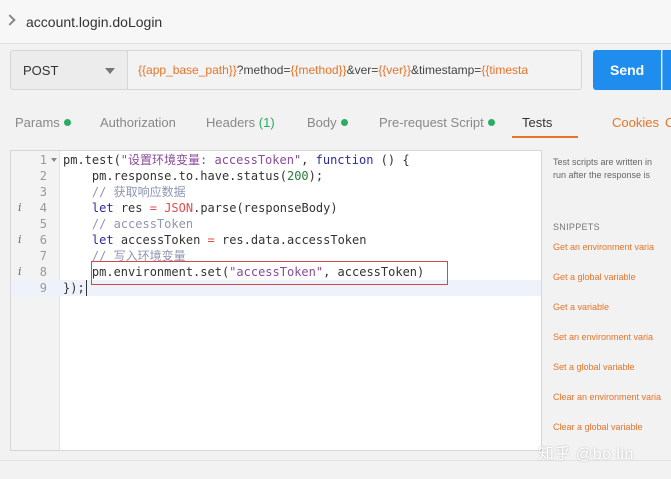 This screenshot has width=671, height=479. What do you see at coordinates (576, 227) in the screenshot?
I see `snippets-heading: SNIPPETS` at bounding box center [576, 227].